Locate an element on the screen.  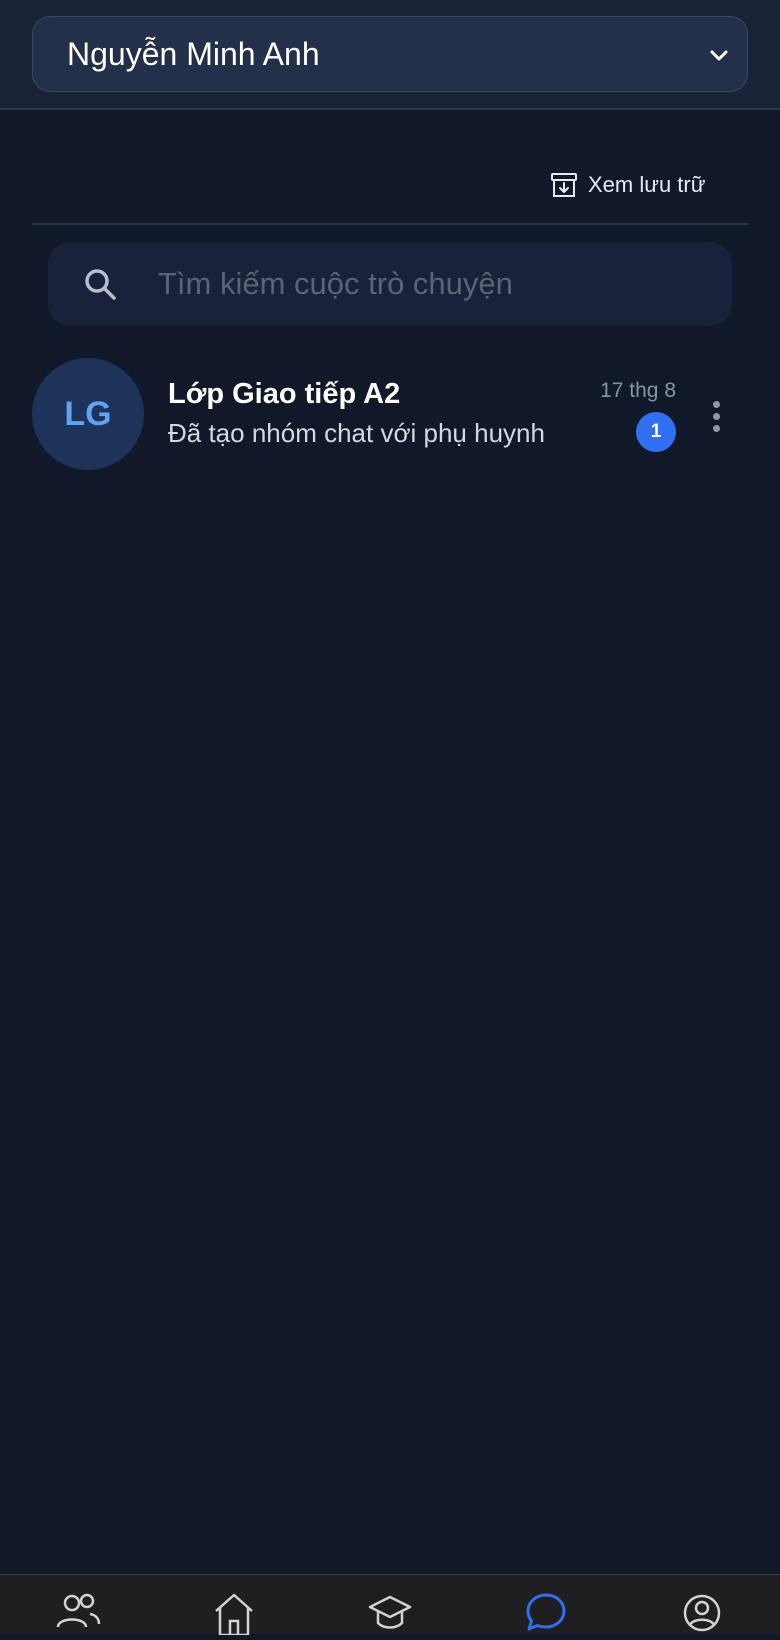
nav-item-chat is located at coordinates (546, 1612).